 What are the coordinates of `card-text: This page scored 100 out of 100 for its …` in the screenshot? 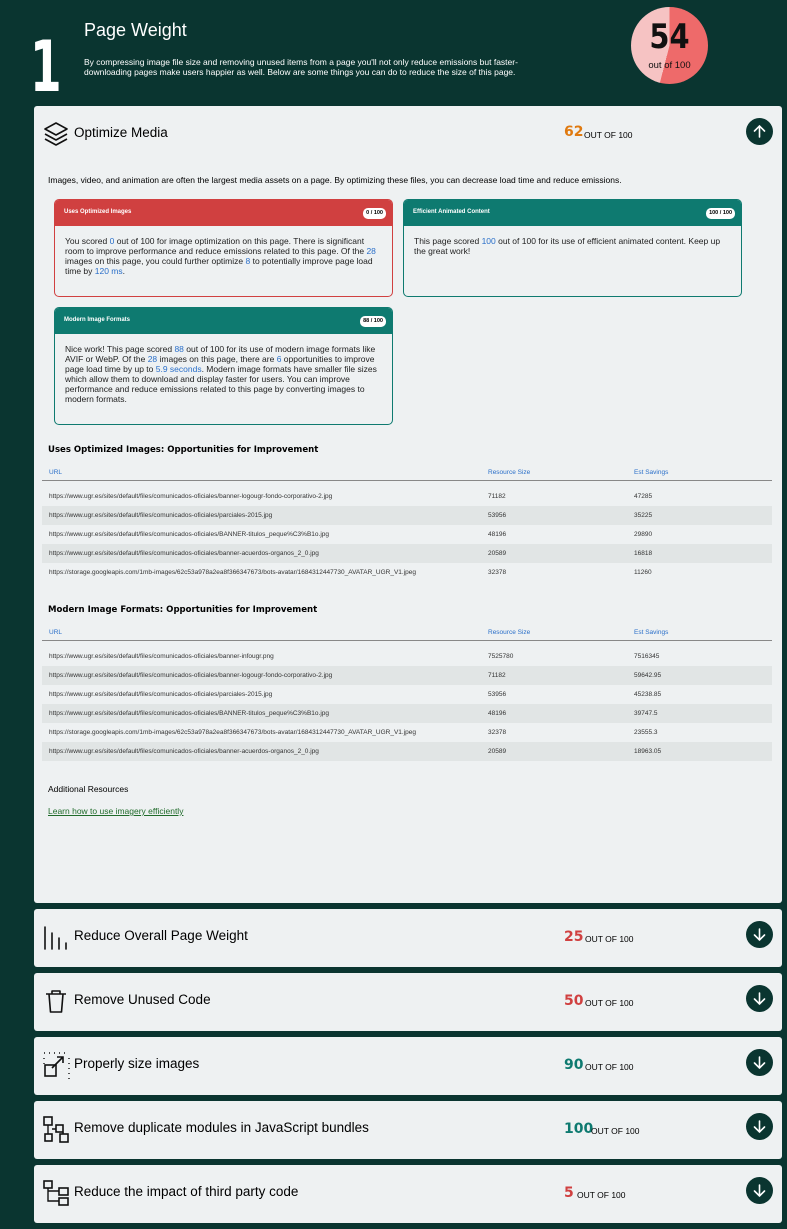 It's located at (572, 241).